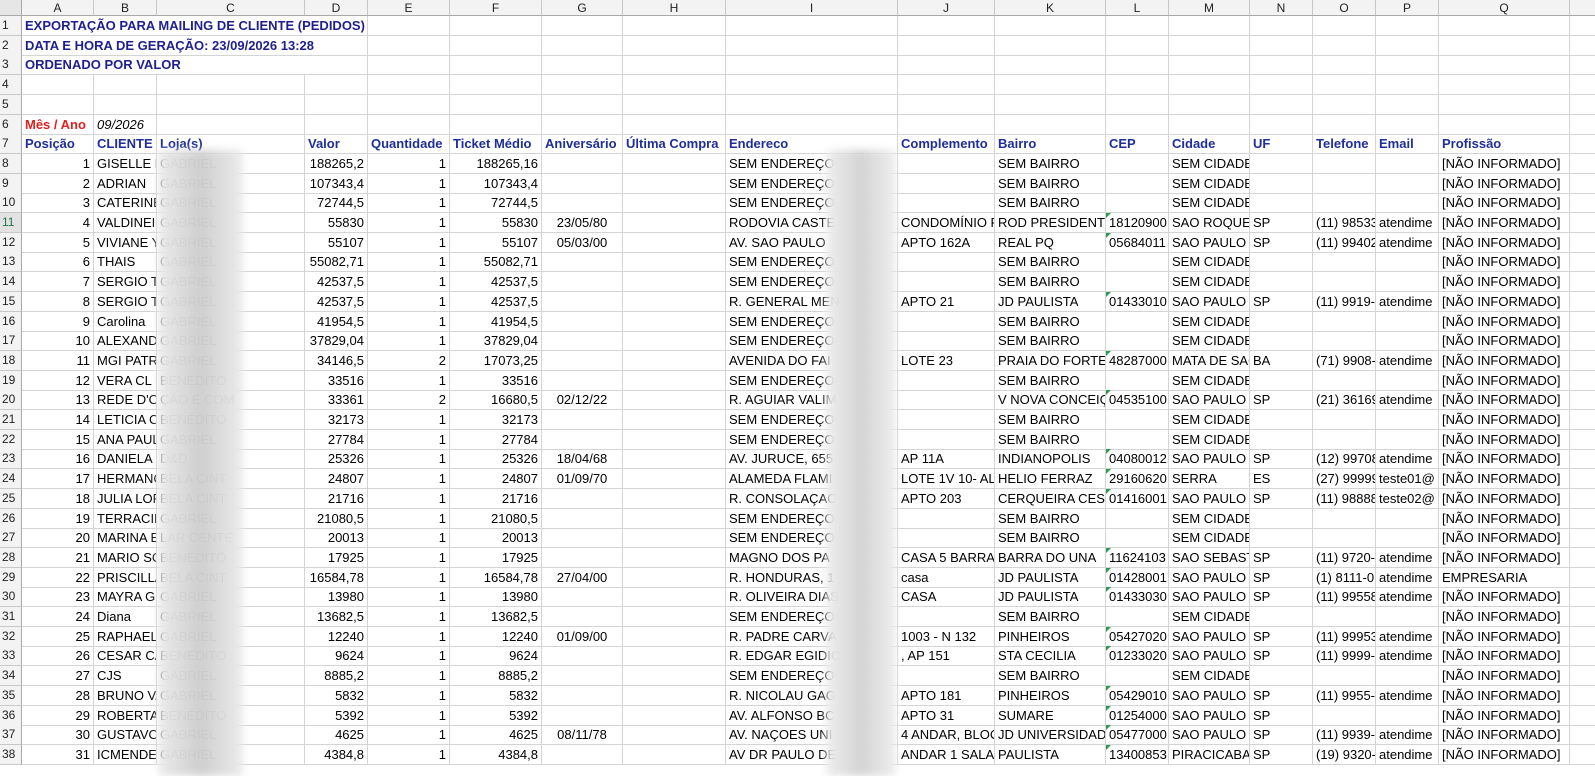  What do you see at coordinates (582, 577) in the screenshot?
I see `table-cell: 27/04/00` at bounding box center [582, 577].